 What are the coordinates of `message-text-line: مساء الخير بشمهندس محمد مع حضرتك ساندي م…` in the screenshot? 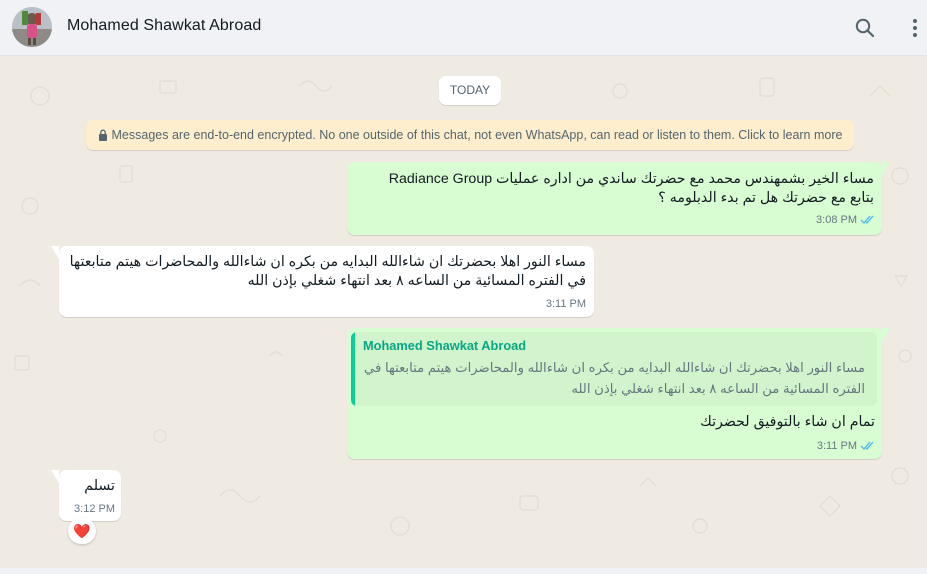 It's located at (631, 179).